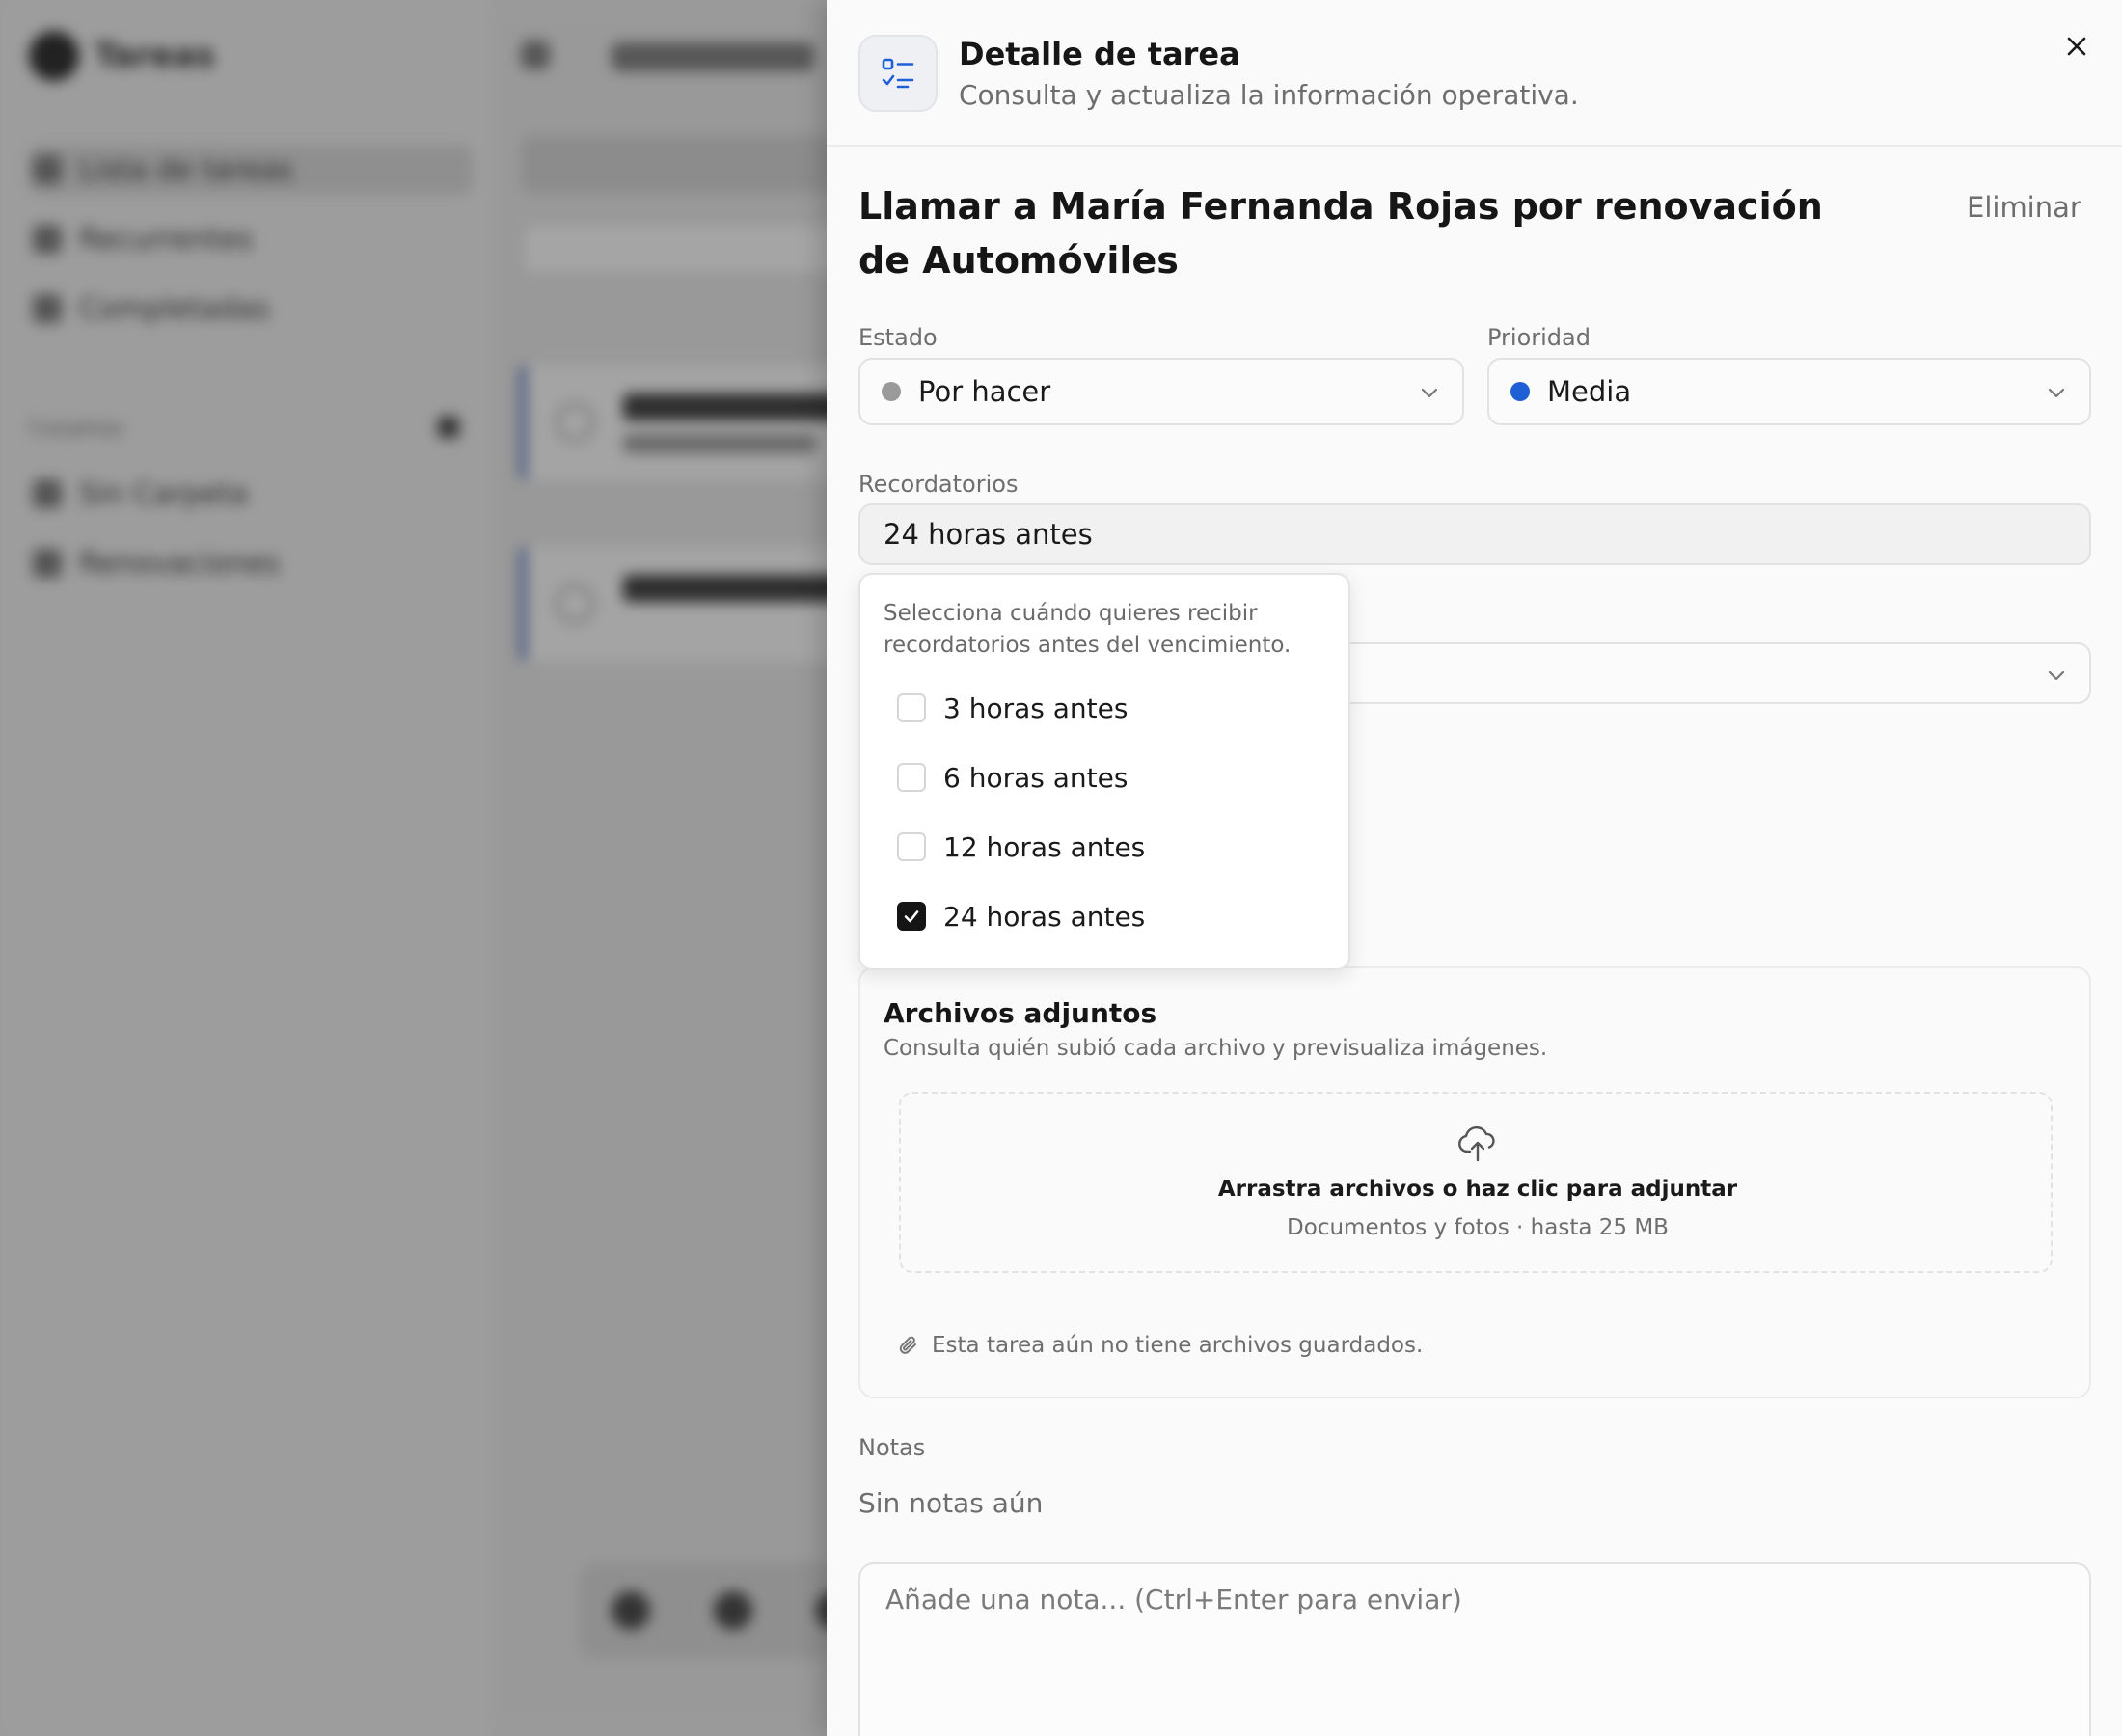 The width and height of the screenshot is (2122, 1736). What do you see at coordinates (251, 563) in the screenshot?
I see `sidebar-folder-renovaciones: Renovaciones` at bounding box center [251, 563].